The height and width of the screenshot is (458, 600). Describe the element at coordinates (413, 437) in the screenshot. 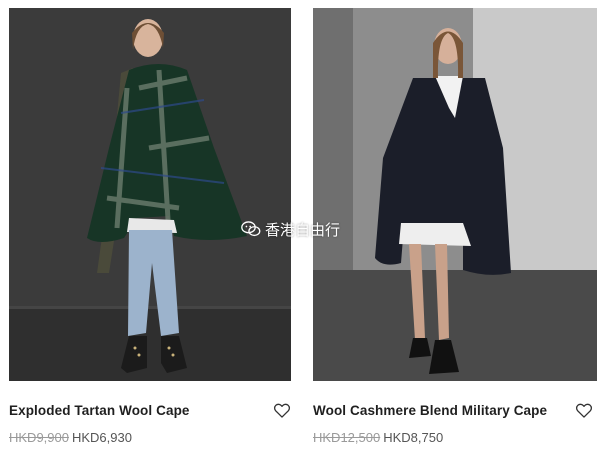

I see `sale-price: HKD8,750` at that location.